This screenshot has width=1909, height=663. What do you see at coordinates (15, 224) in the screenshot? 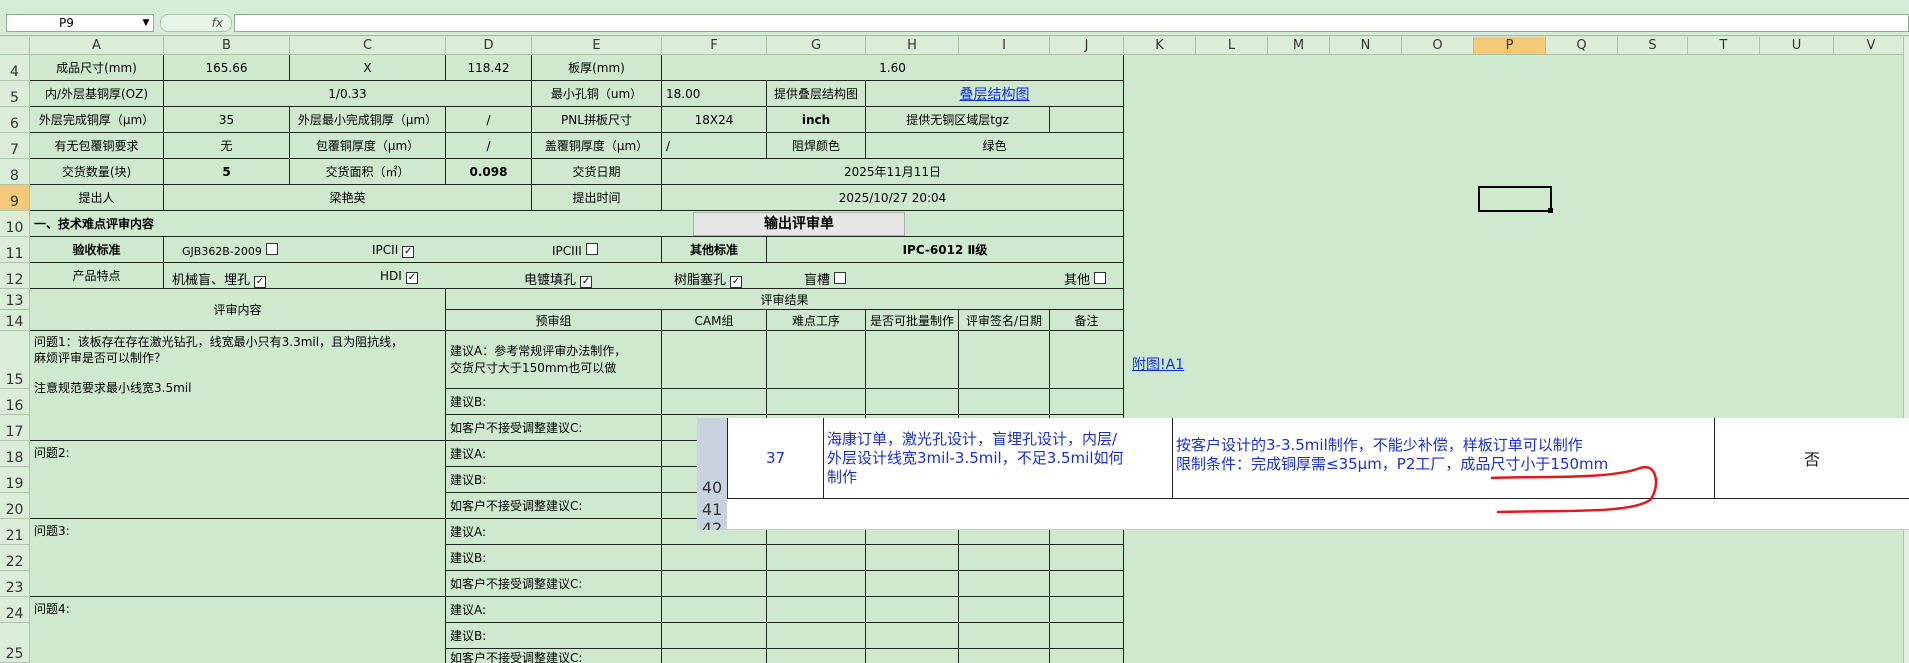
I see `row-header-10: 10` at bounding box center [15, 224].